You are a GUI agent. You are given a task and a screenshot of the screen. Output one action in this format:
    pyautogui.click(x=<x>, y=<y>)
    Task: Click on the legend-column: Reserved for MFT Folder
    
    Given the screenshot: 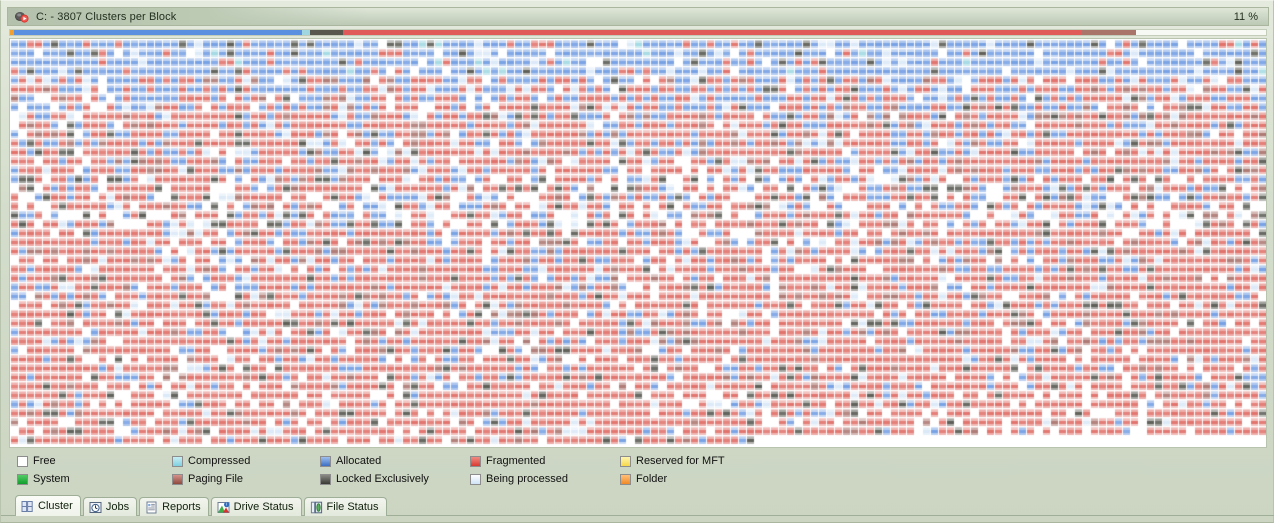 What is the action you would take?
    pyautogui.click(x=672, y=471)
    